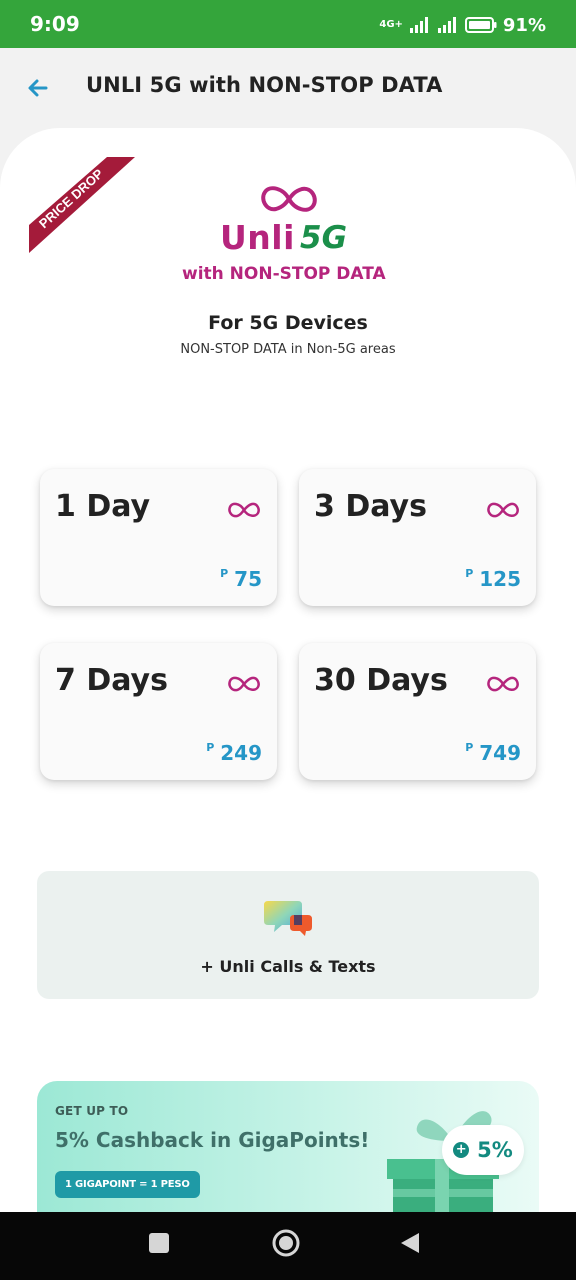  Describe the element at coordinates (495, 1150) in the screenshot. I see `cashback-percent: 5%` at that location.